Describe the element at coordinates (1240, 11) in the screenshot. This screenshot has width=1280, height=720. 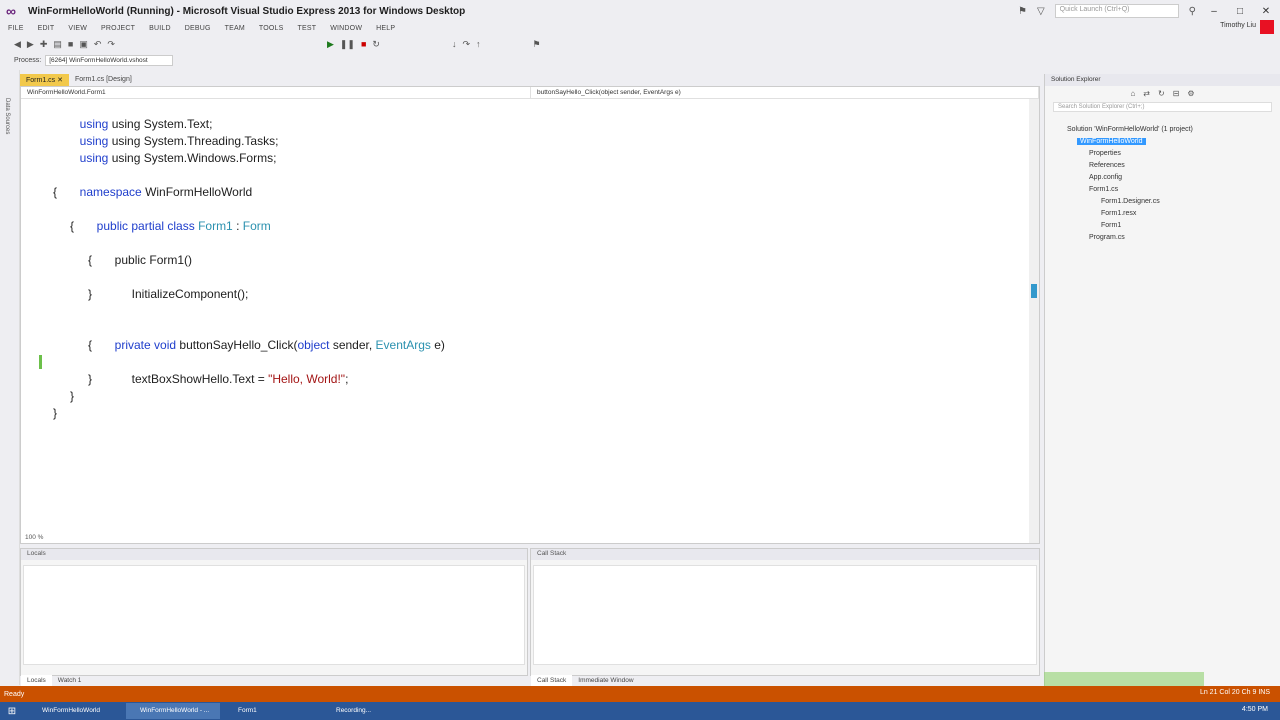
I see `maximize-button: □` at that location.